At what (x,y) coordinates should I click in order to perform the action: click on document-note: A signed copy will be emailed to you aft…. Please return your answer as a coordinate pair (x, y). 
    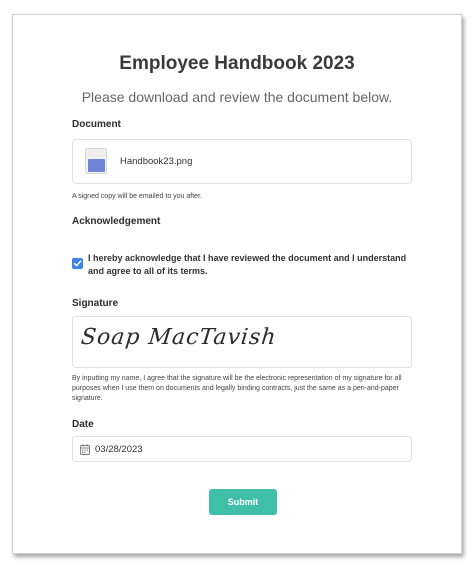
    Looking at the image, I should click on (137, 196).